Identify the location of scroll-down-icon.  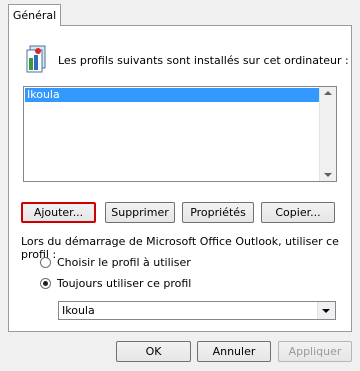
(328, 175).